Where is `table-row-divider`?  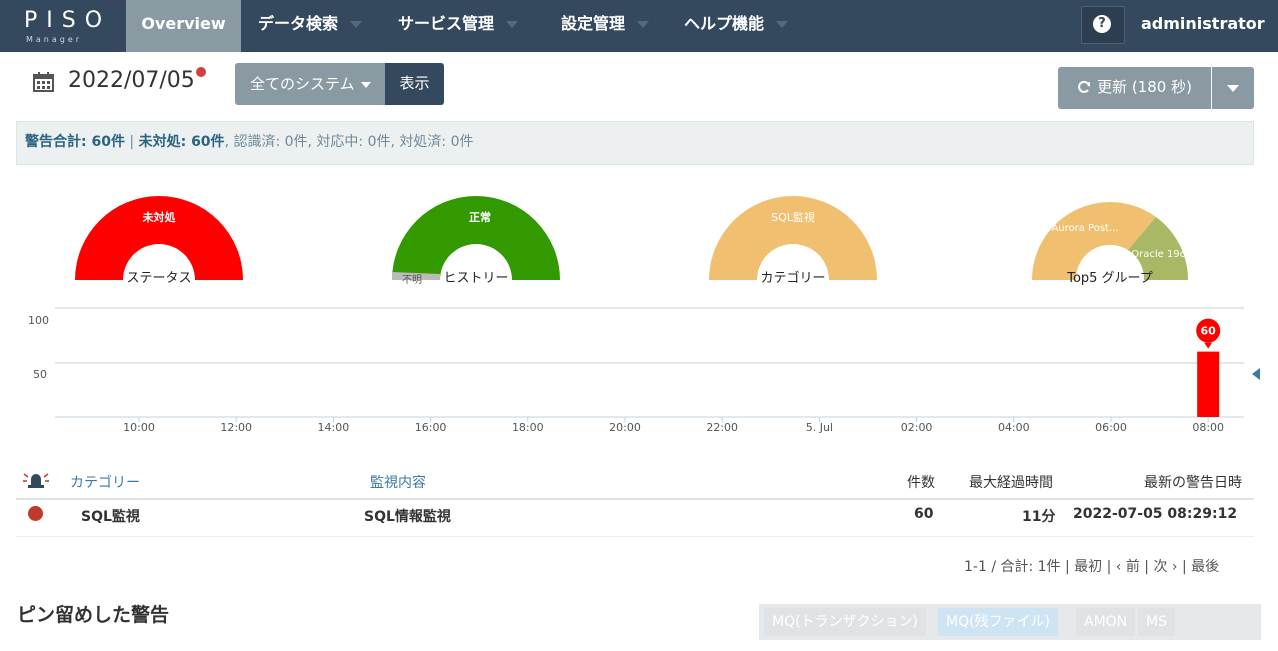
table-row-divider is located at coordinates (635, 536).